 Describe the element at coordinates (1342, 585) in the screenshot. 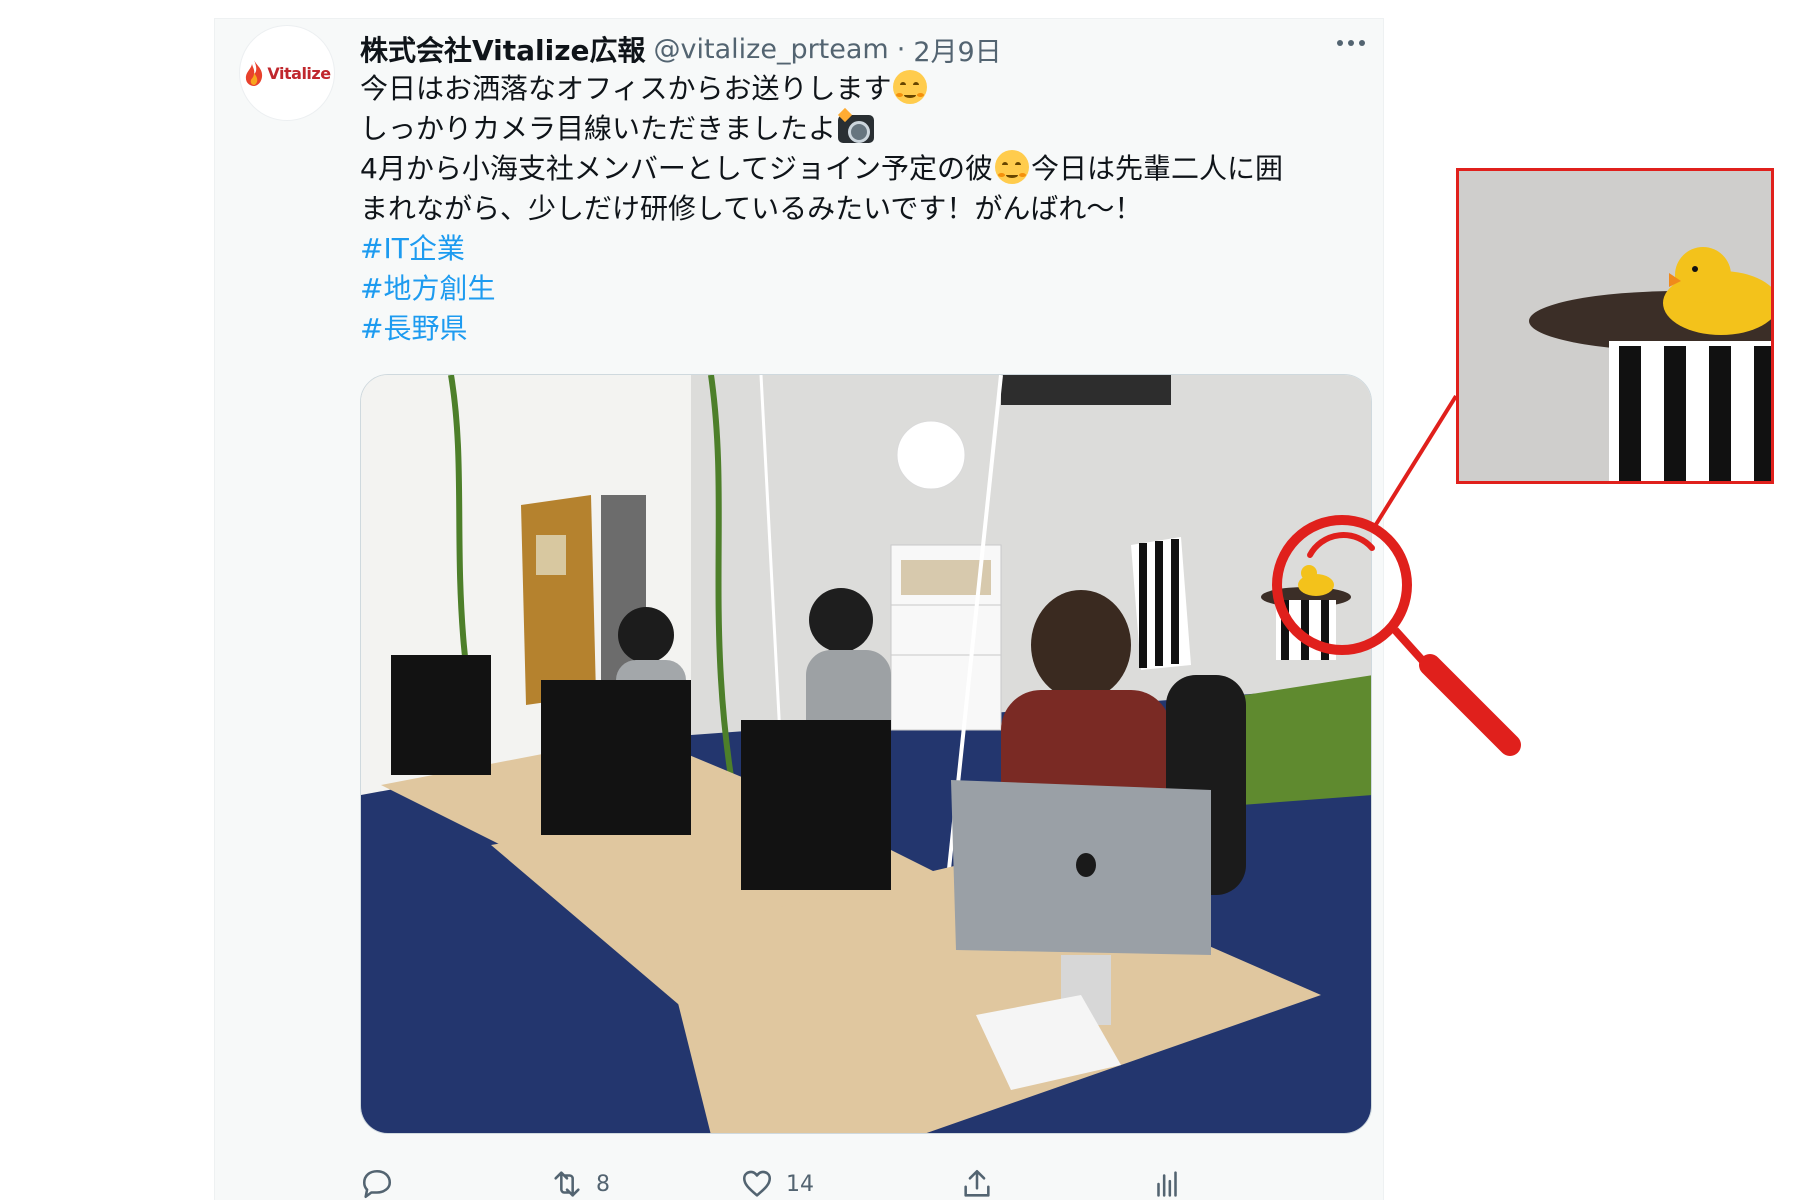

I see `magnifier-icon` at that location.